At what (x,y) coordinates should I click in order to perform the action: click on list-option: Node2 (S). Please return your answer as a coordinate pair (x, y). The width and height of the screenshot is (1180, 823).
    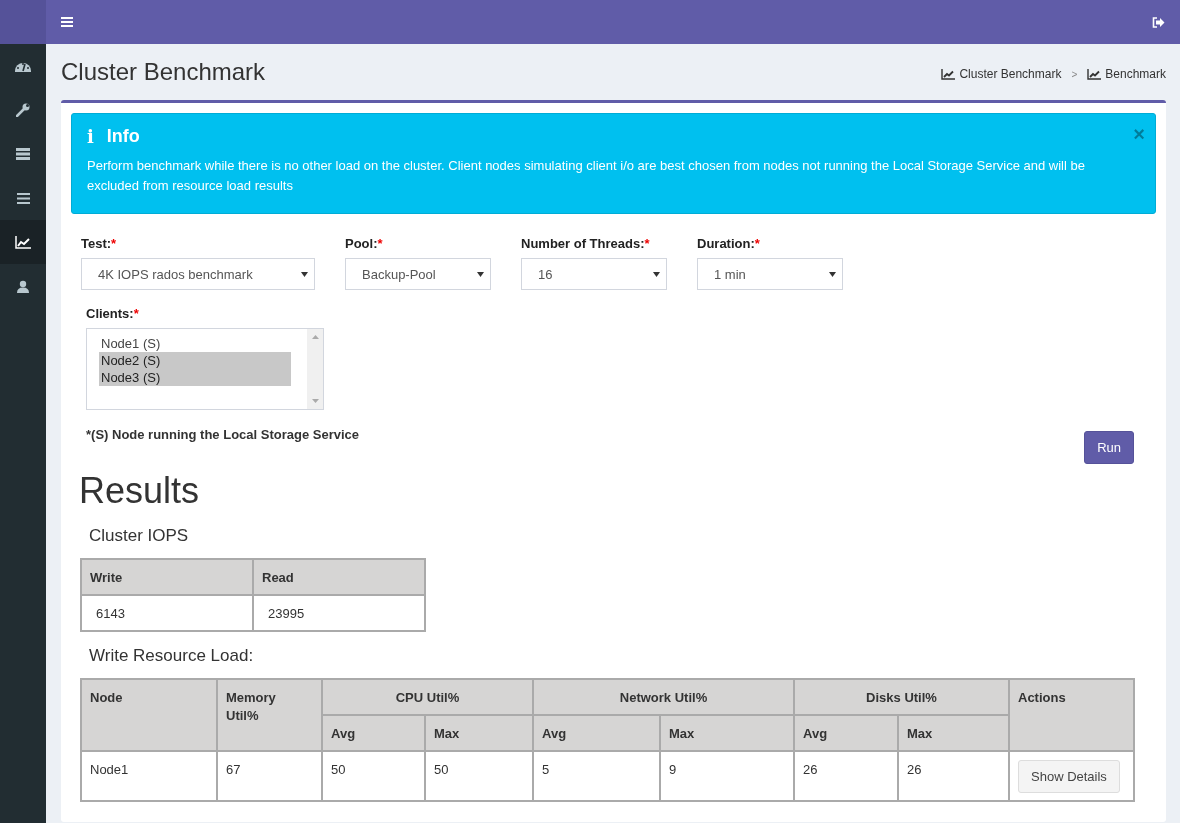
    Looking at the image, I should click on (195, 360).